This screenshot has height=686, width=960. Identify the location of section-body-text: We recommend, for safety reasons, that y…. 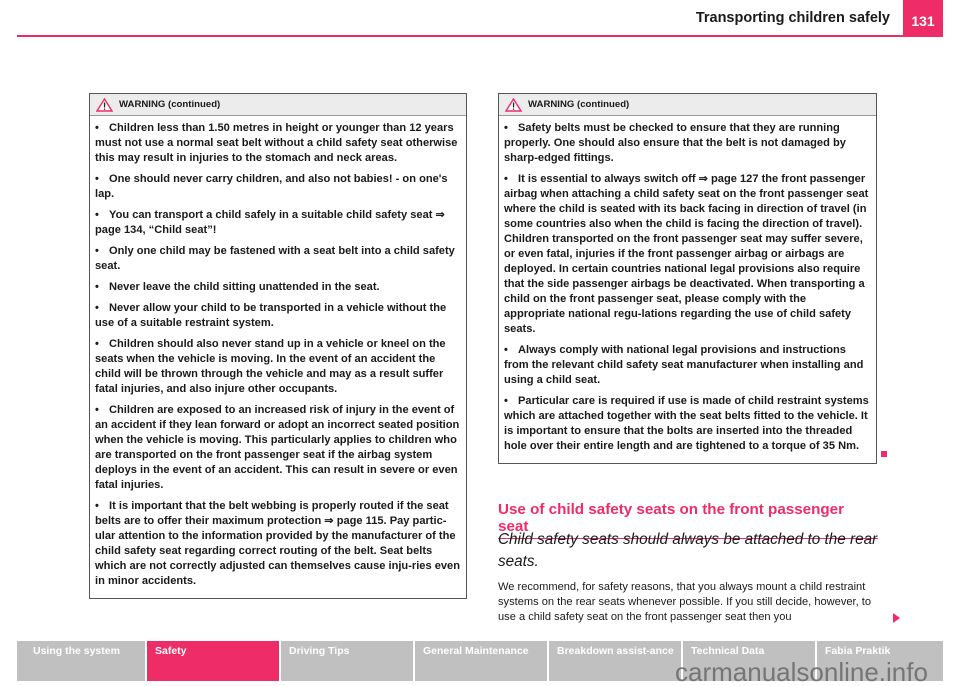
(685, 602).